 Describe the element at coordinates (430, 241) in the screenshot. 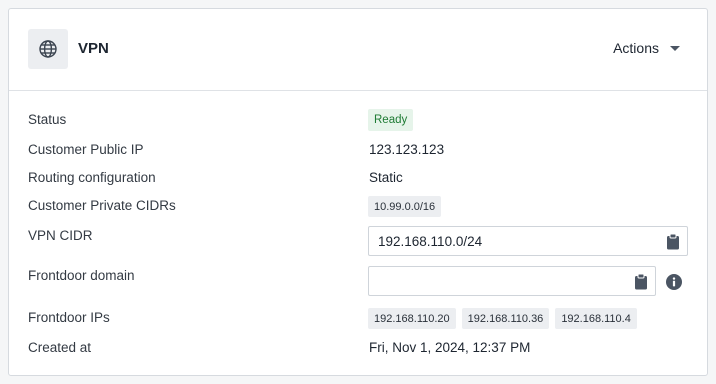

I see `vpn-cidr-value: 192.168.110.0/24` at that location.